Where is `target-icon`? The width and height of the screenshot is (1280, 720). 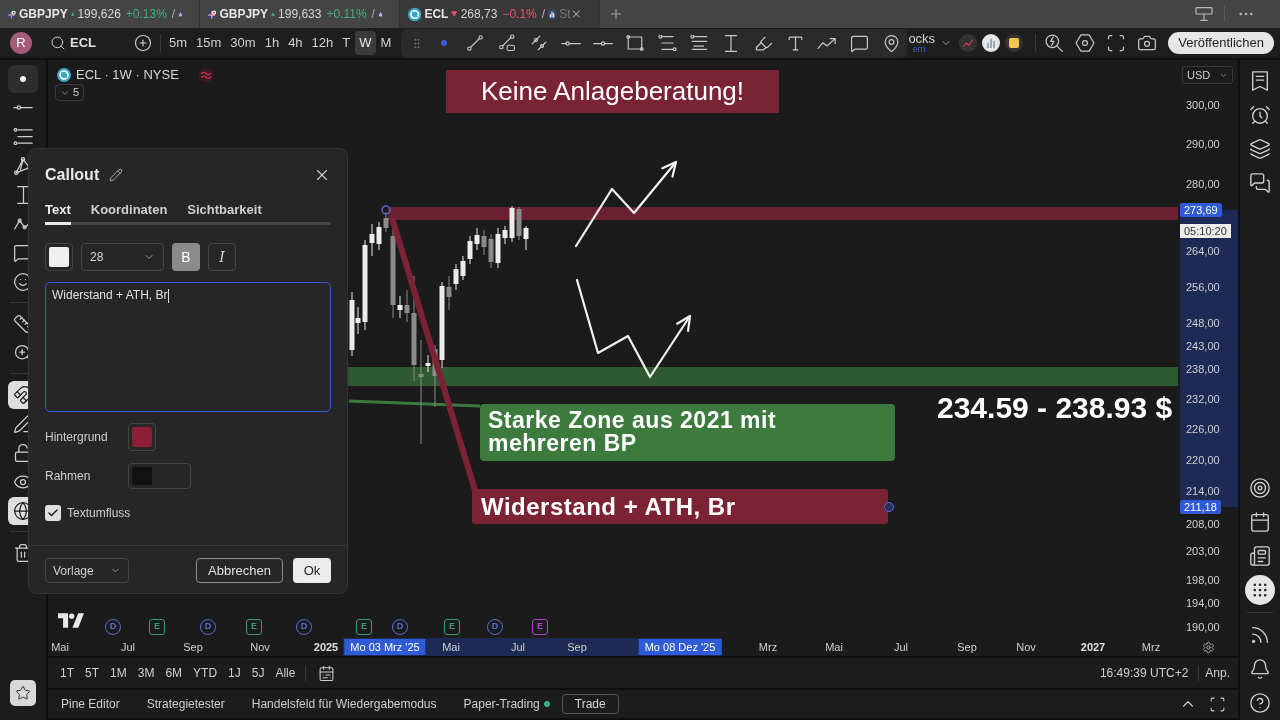 target-icon is located at coordinates (1260, 488).